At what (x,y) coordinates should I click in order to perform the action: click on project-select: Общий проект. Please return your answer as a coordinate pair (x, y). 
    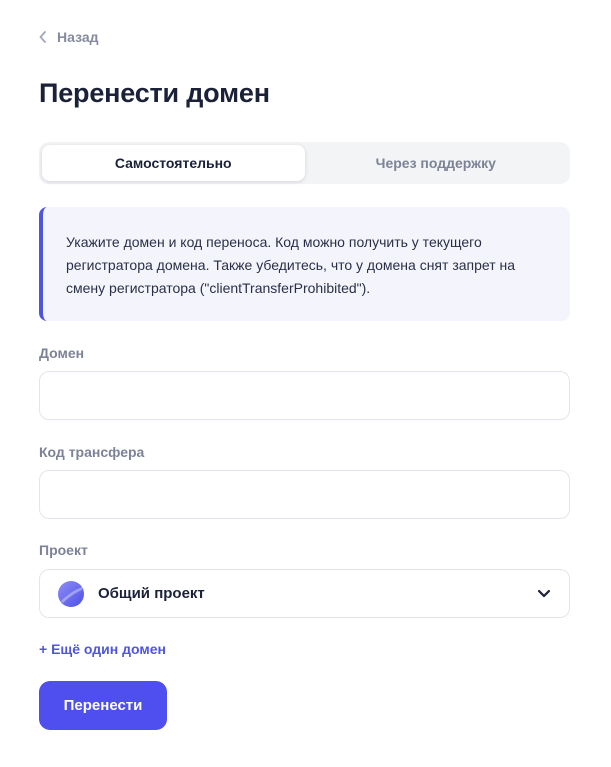
    Looking at the image, I should click on (304, 593).